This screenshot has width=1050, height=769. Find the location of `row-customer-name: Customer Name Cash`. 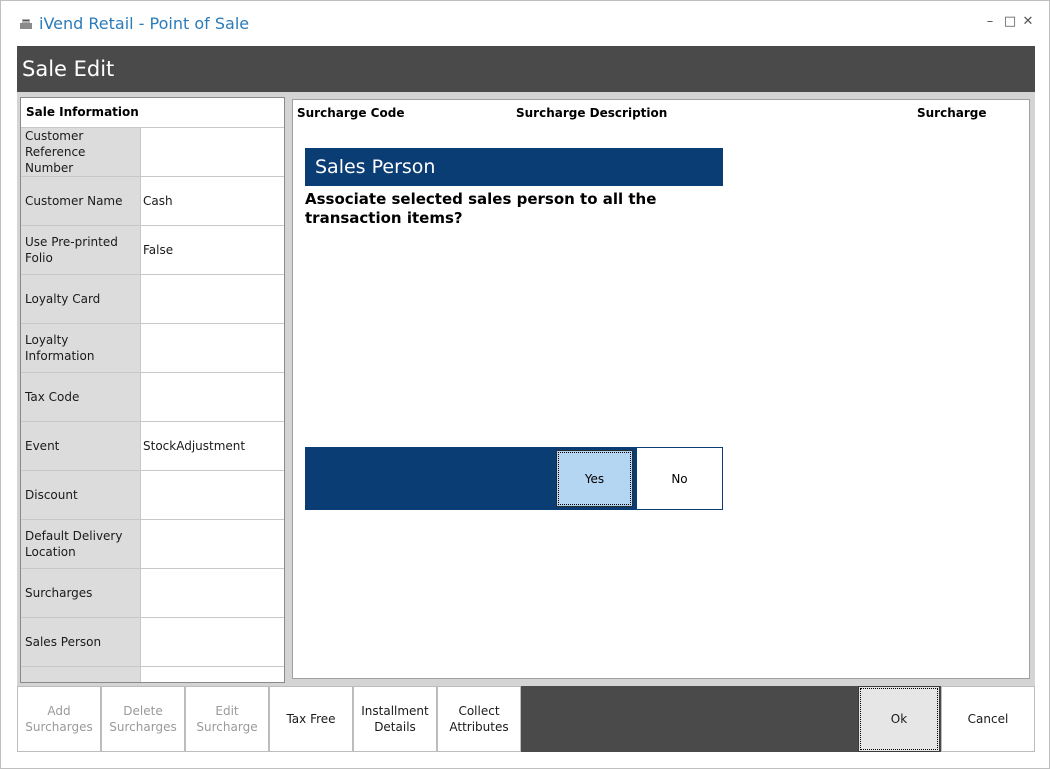

row-customer-name: Customer Name Cash is located at coordinates (152, 201).